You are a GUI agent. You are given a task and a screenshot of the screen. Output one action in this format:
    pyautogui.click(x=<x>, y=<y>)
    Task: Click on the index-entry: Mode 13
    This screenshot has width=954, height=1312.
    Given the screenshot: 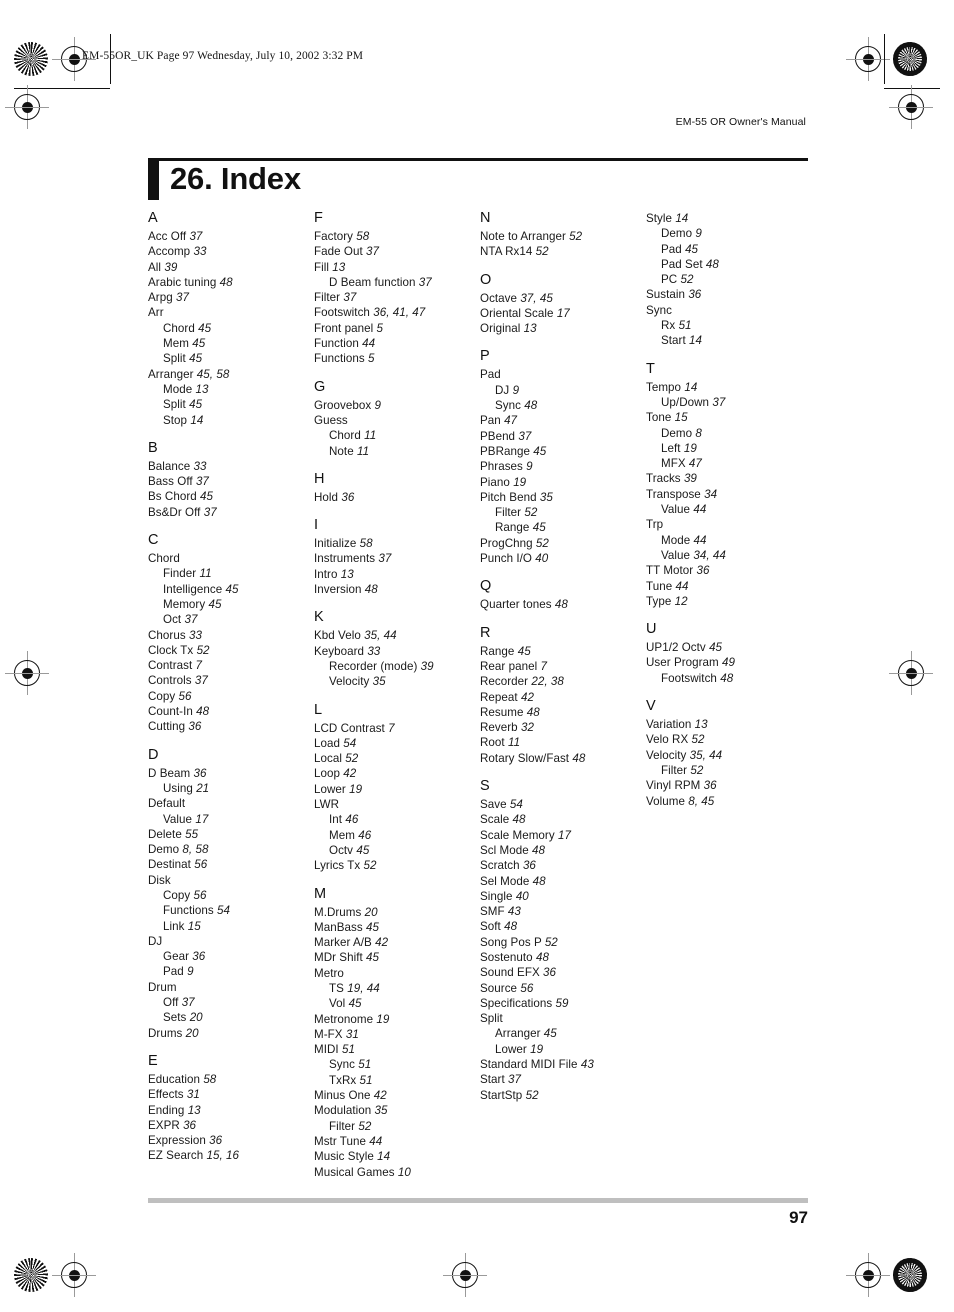 What is the action you would take?
    pyautogui.click(x=228, y=389)
    